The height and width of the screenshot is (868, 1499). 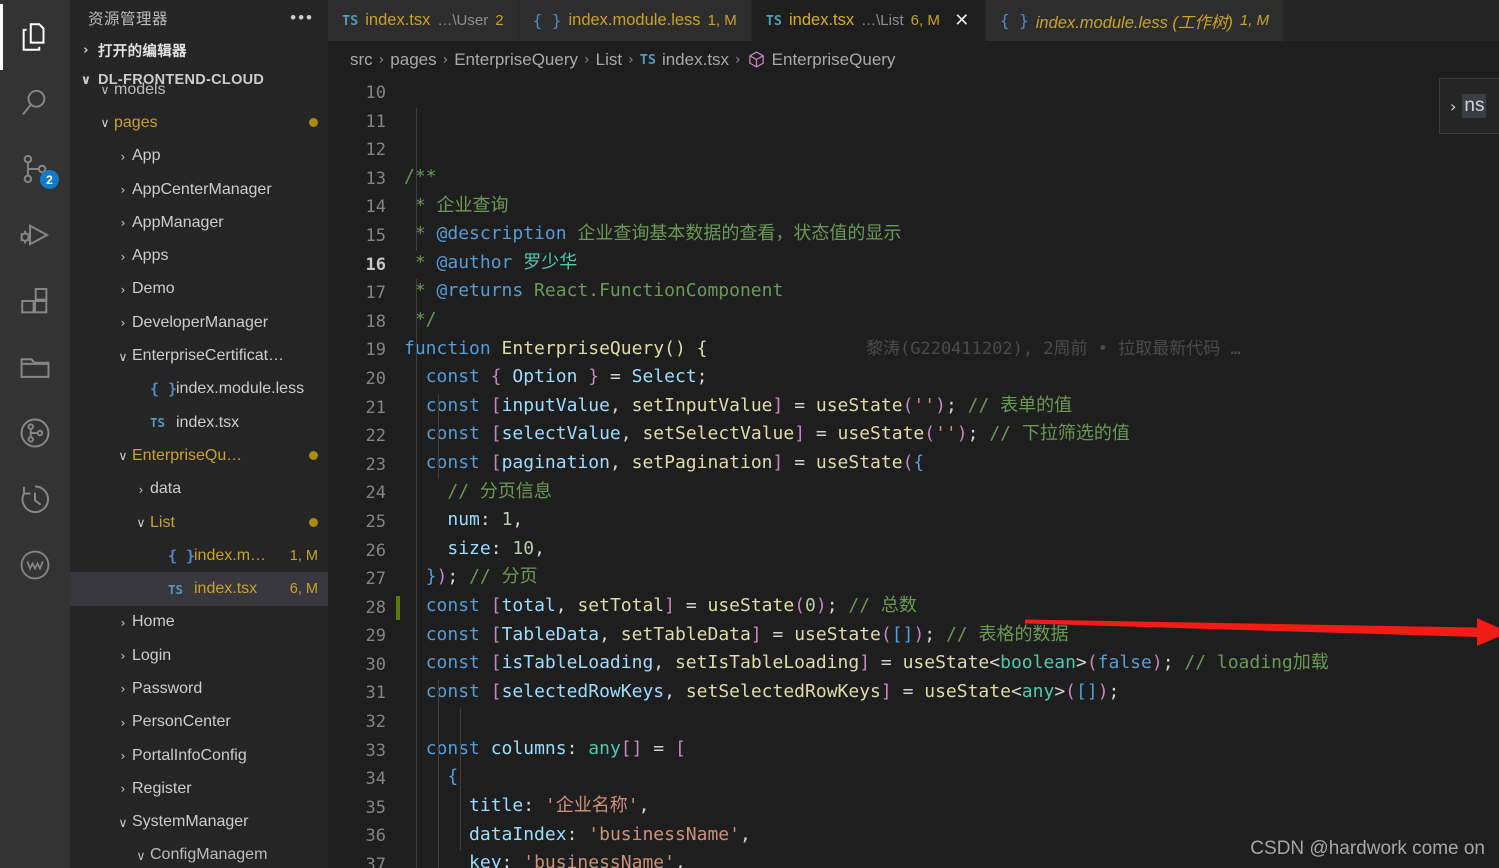 What do you see at coordinates (949, 492) in the screenshot?
I see `code-line: // 分页信息` at bounding box center [949, 492].